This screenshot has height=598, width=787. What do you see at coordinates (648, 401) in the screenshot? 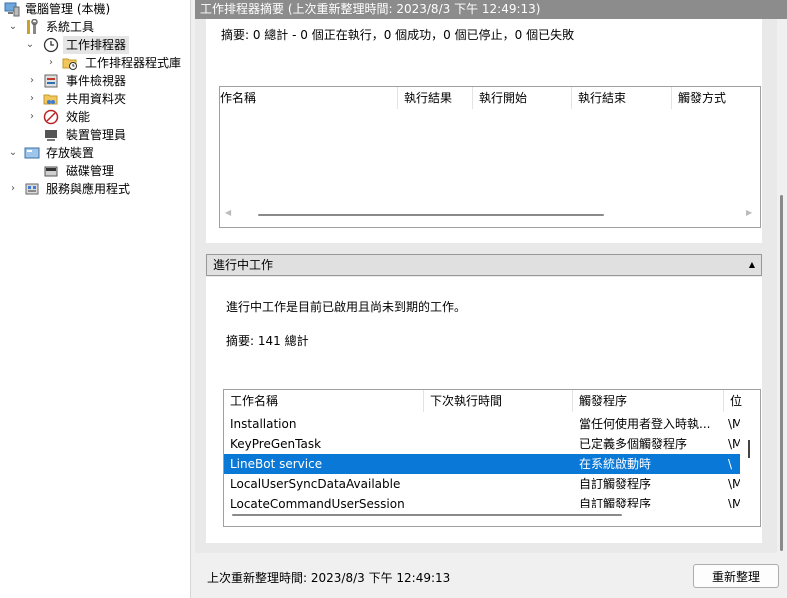
I see `column-header-triggers: 觸發程序` at bounding box center [648, 401].